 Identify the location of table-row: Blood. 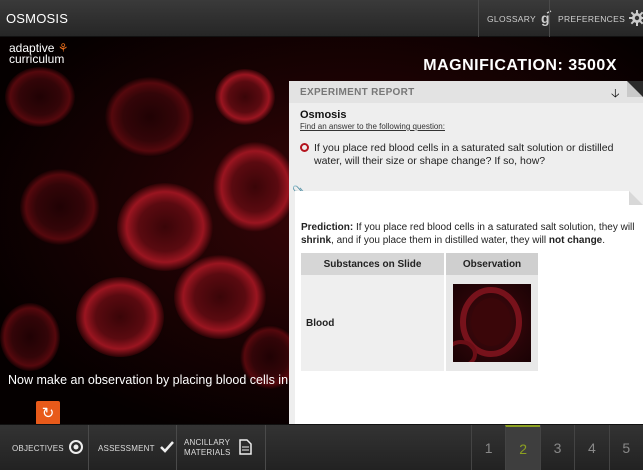
(419, 323).